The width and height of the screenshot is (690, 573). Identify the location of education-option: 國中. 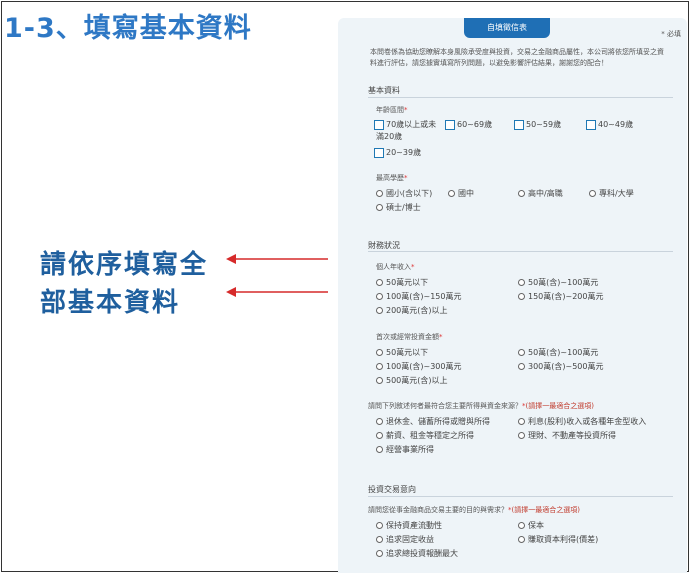
(461, 193).